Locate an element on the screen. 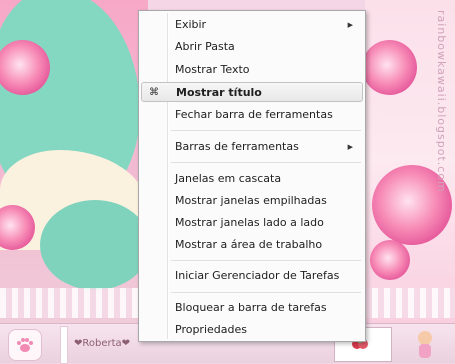 The image size is (455, 364). menu-item-bloquear-barra: Bloquear a barra de tarefas is located at coordinates (252, 308).